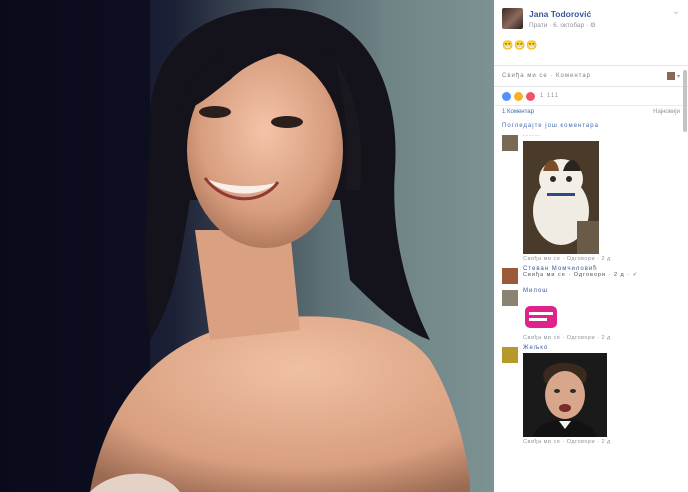 Image resolution: width=688 pixels, height=492 pixels. I want to click on author-avatar, so click(512, 18).